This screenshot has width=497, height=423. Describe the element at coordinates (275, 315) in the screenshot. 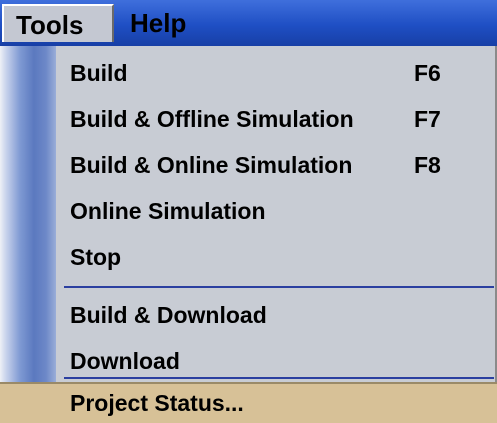

I see `menu-item-build-download: Build & Download` at that location.